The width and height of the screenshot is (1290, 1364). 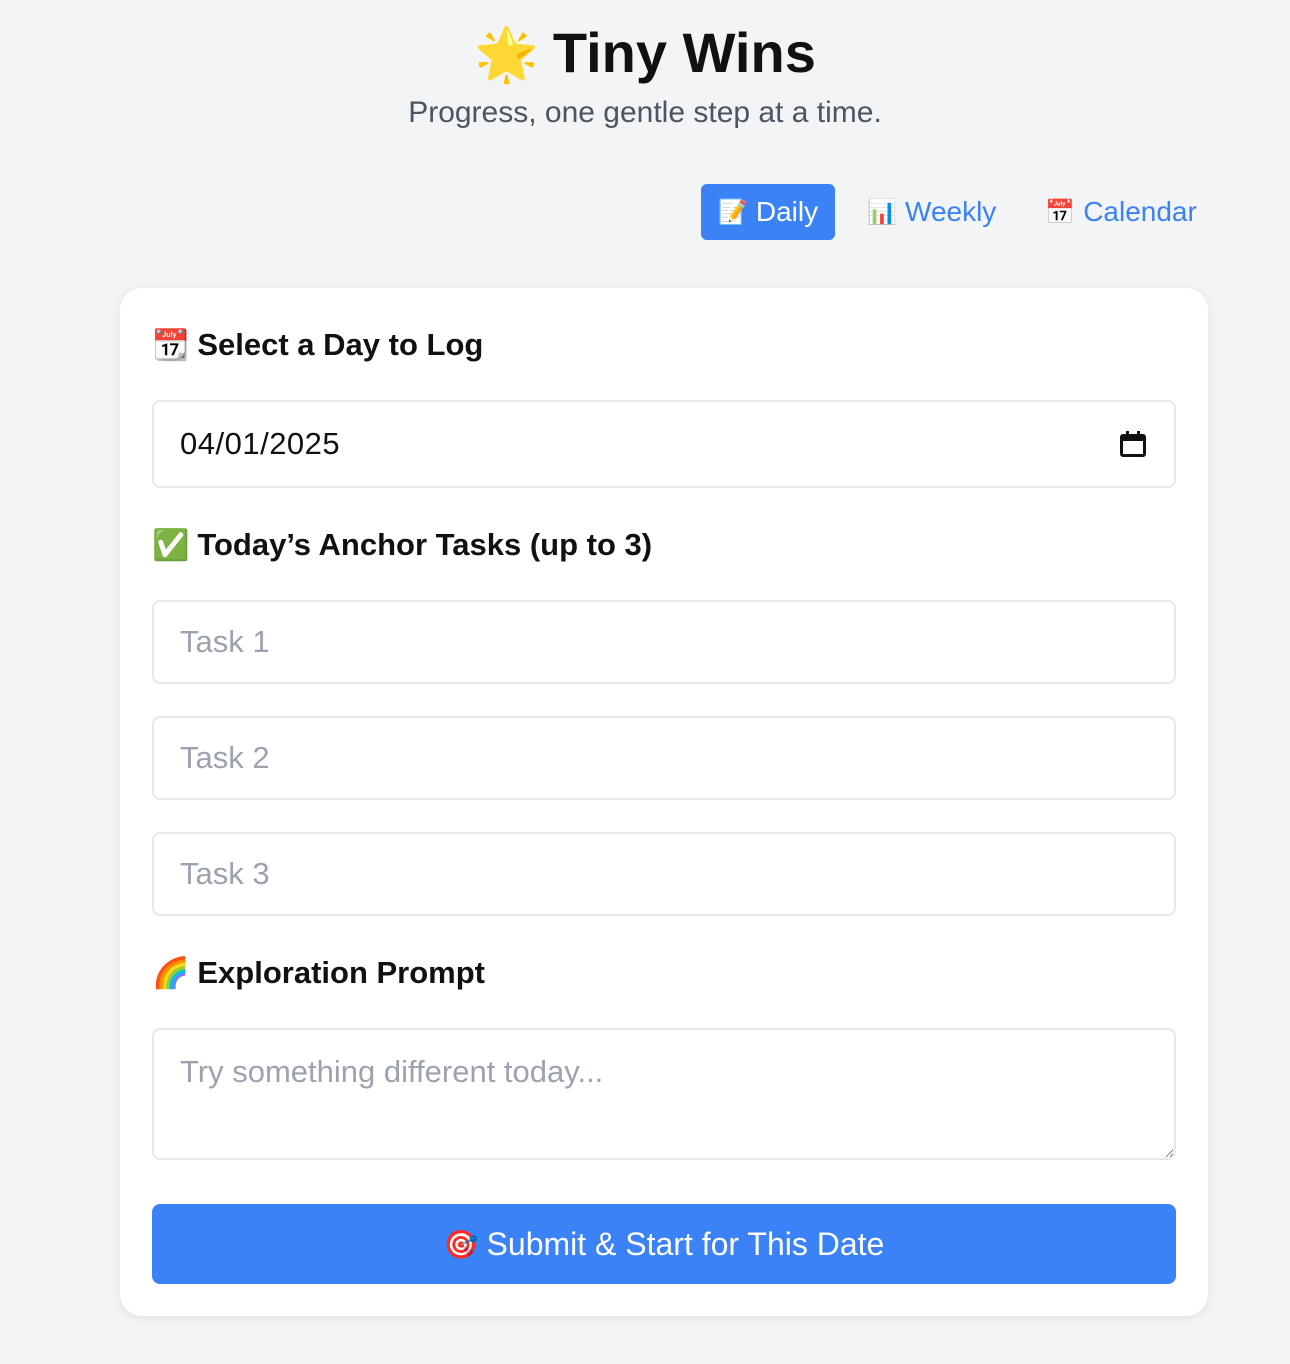 I want to click on task-2-input, so click(x=664, y=758).